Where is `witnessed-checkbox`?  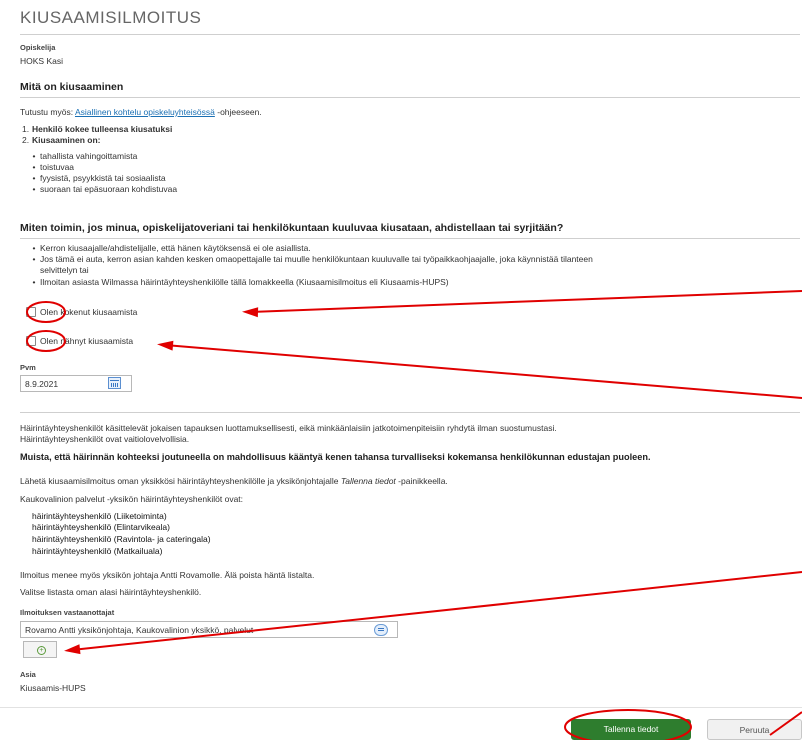
witnessed-checkbox is located at coordinates (31, 341).